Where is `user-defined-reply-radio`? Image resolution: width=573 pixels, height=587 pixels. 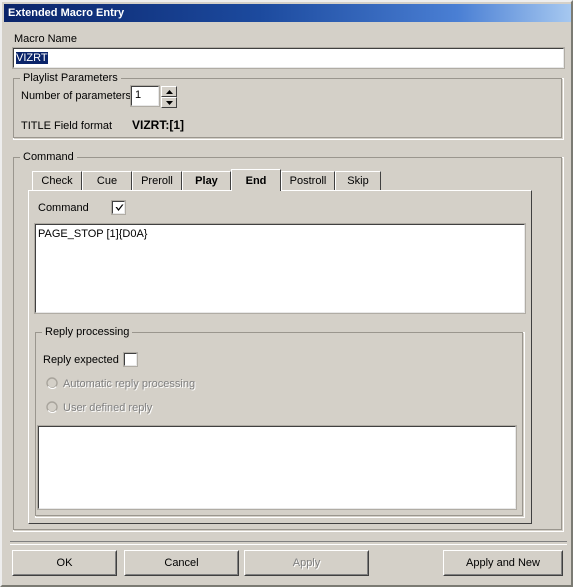 user-defined-reply-radio is located at coordinates (52, 407).